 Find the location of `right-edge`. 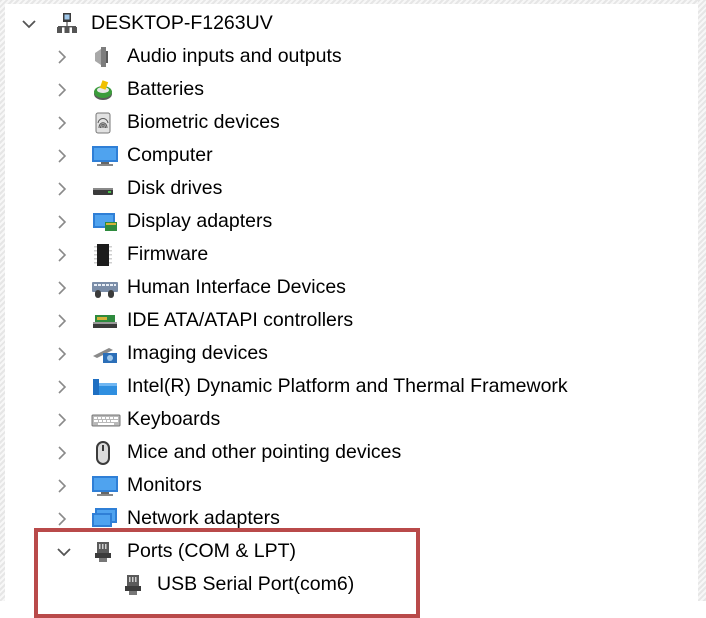

right-edge is located at coordinates (702, 300).